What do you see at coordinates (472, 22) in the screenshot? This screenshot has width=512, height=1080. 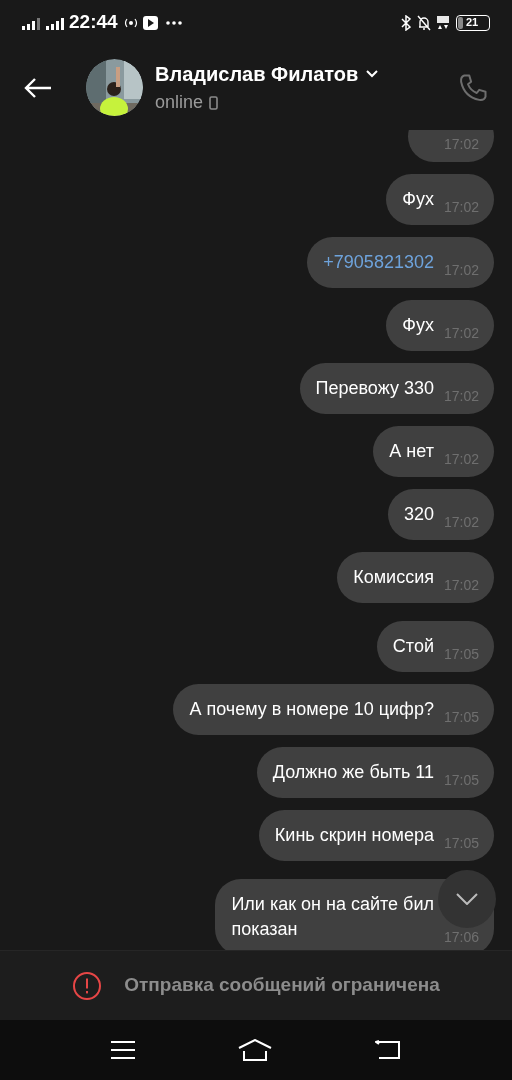 I see `battery-level: 21` at bounding box center [472, 22].